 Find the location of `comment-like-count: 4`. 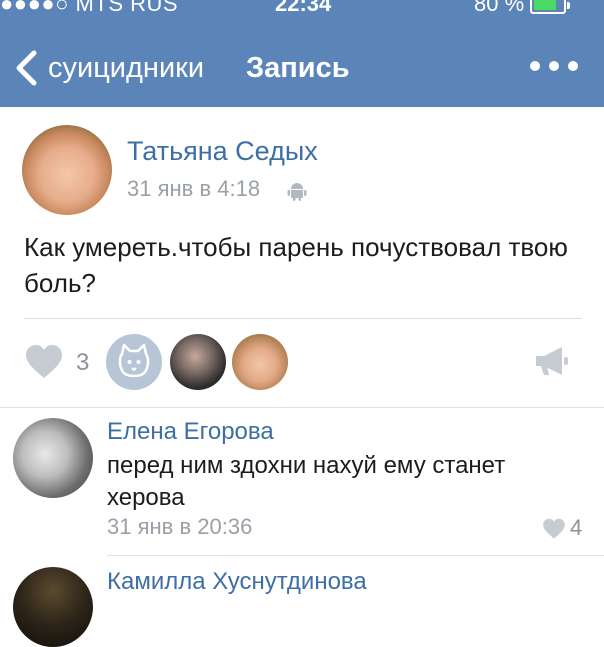

comment-like-count: 4 is located at coordinates (576, 528).